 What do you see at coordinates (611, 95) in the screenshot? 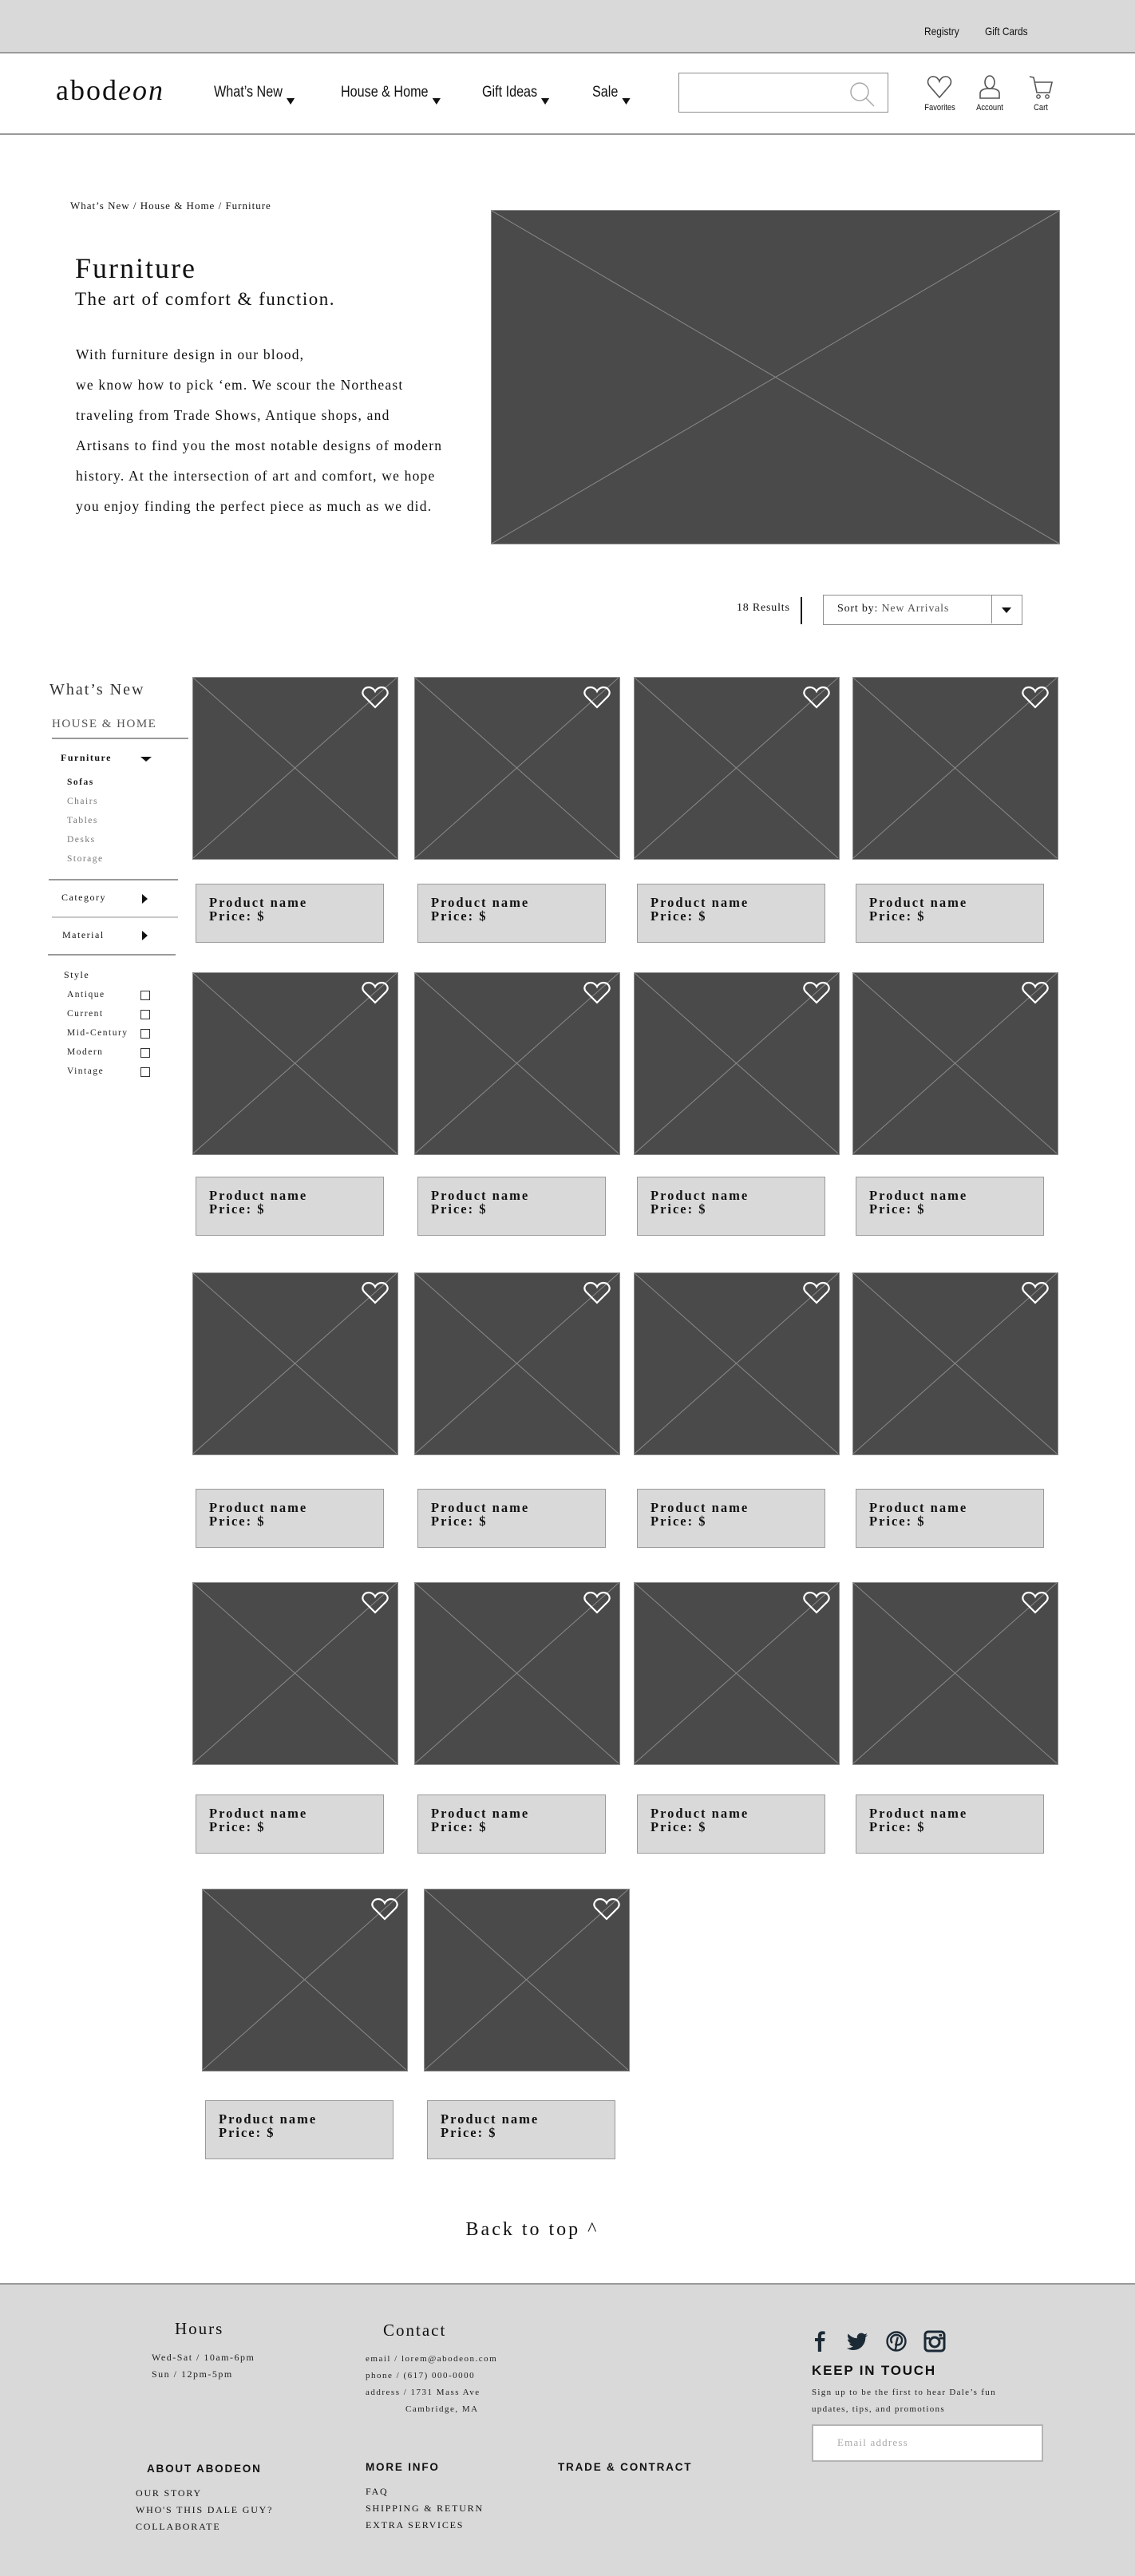
I see `nav-sale: Sale` at bounding box center [611, 95].